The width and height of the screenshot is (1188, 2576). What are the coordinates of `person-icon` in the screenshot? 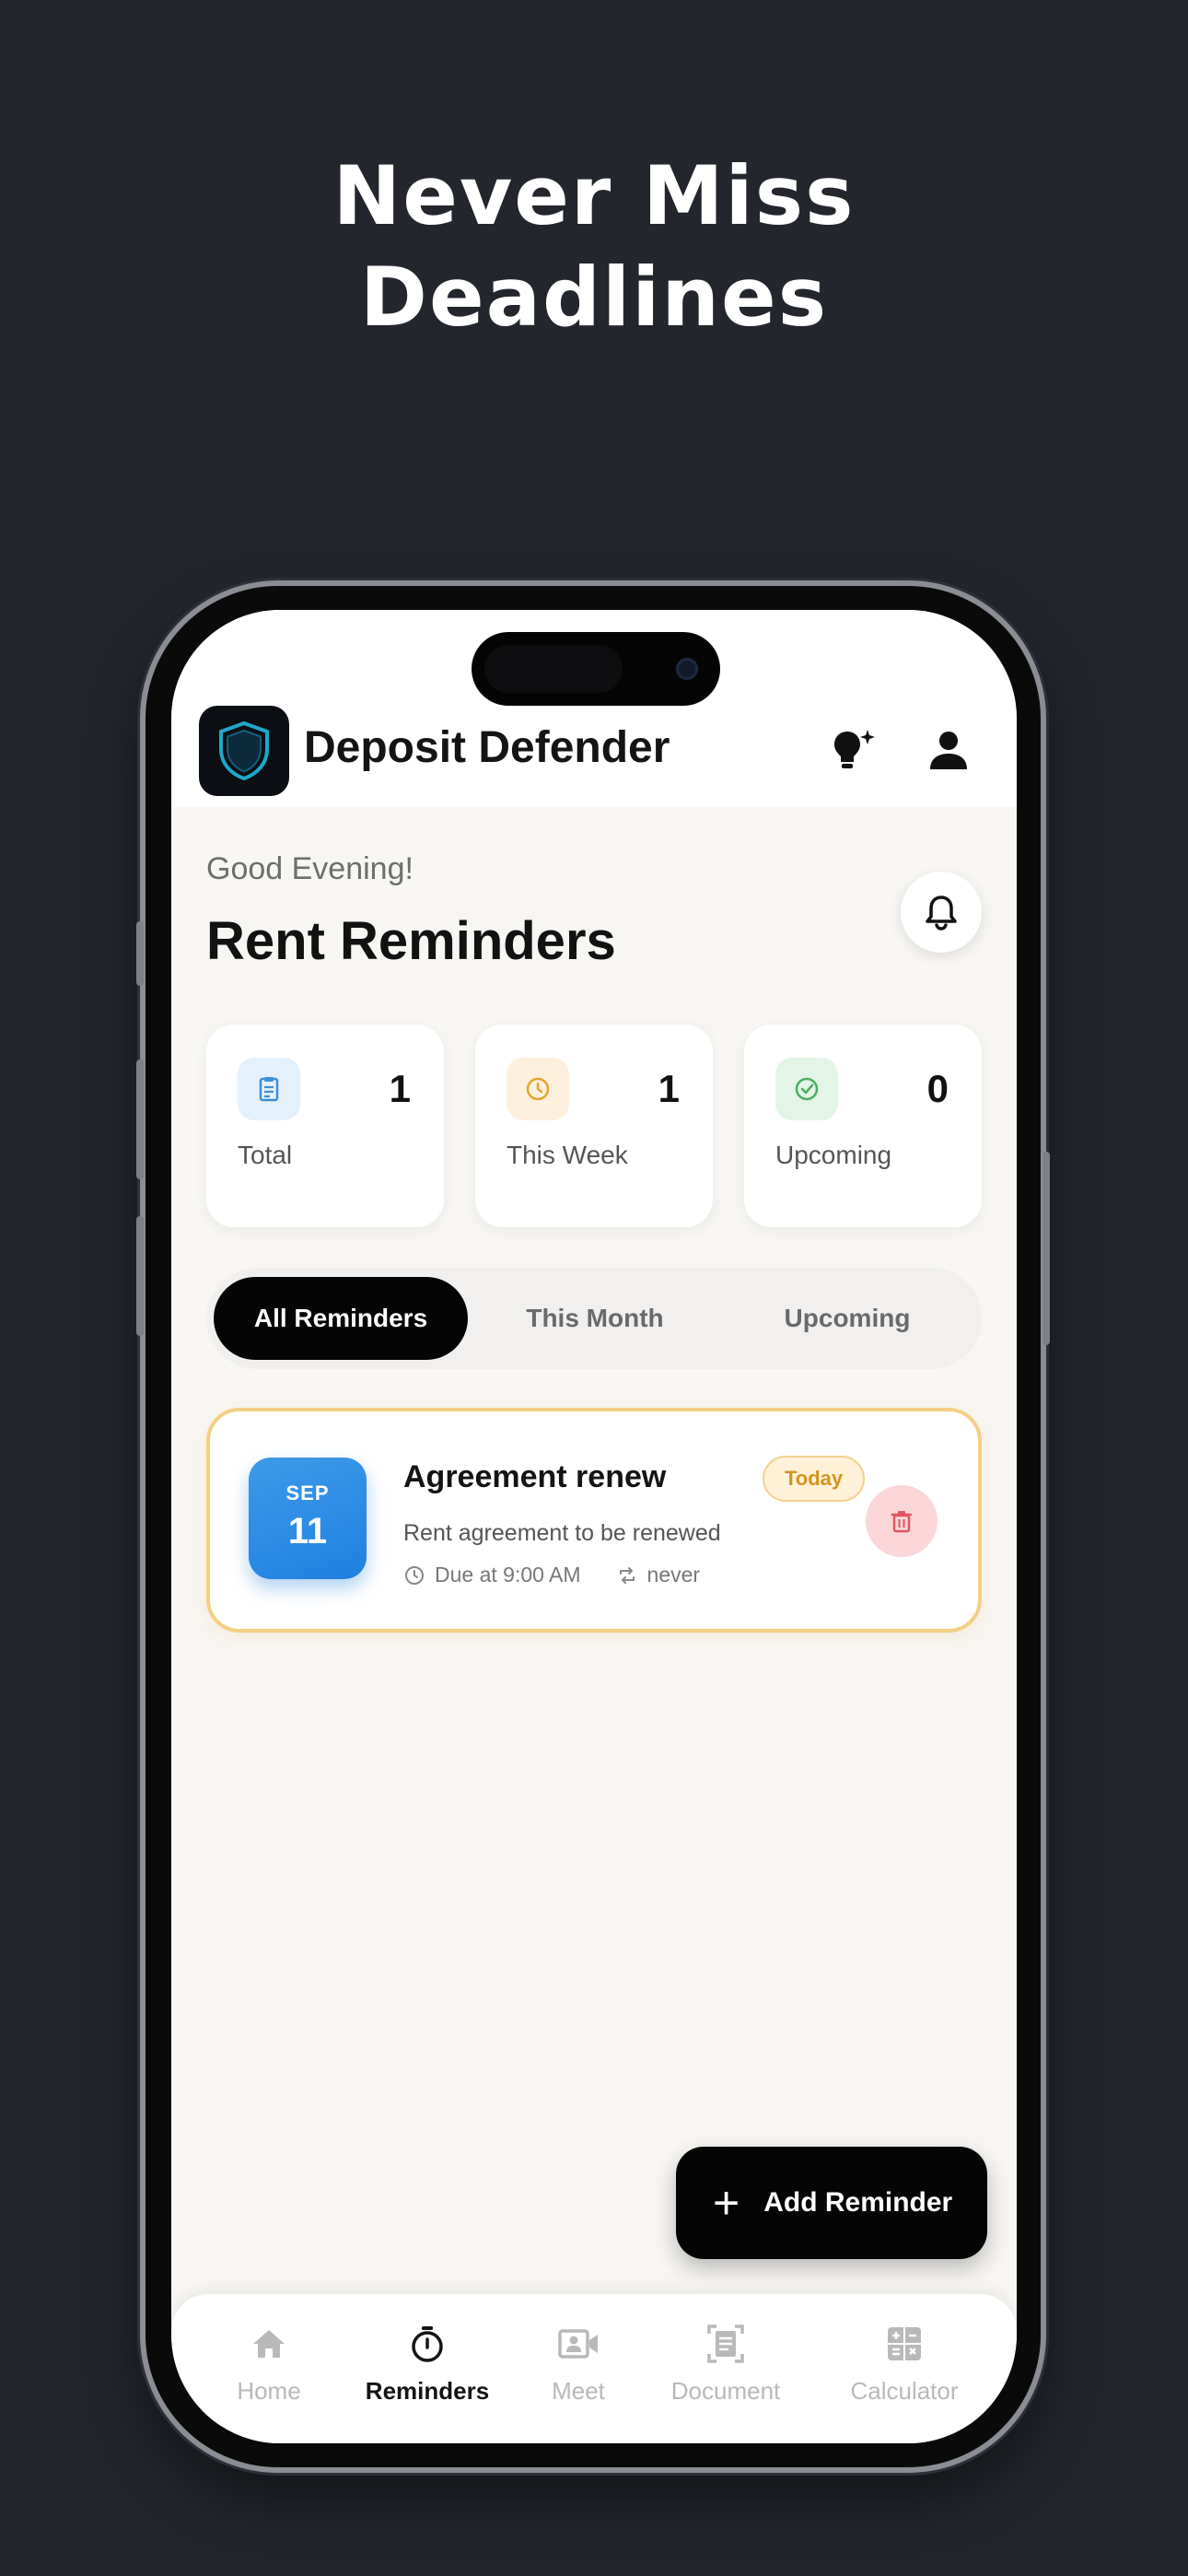 It's located at (948, 750).